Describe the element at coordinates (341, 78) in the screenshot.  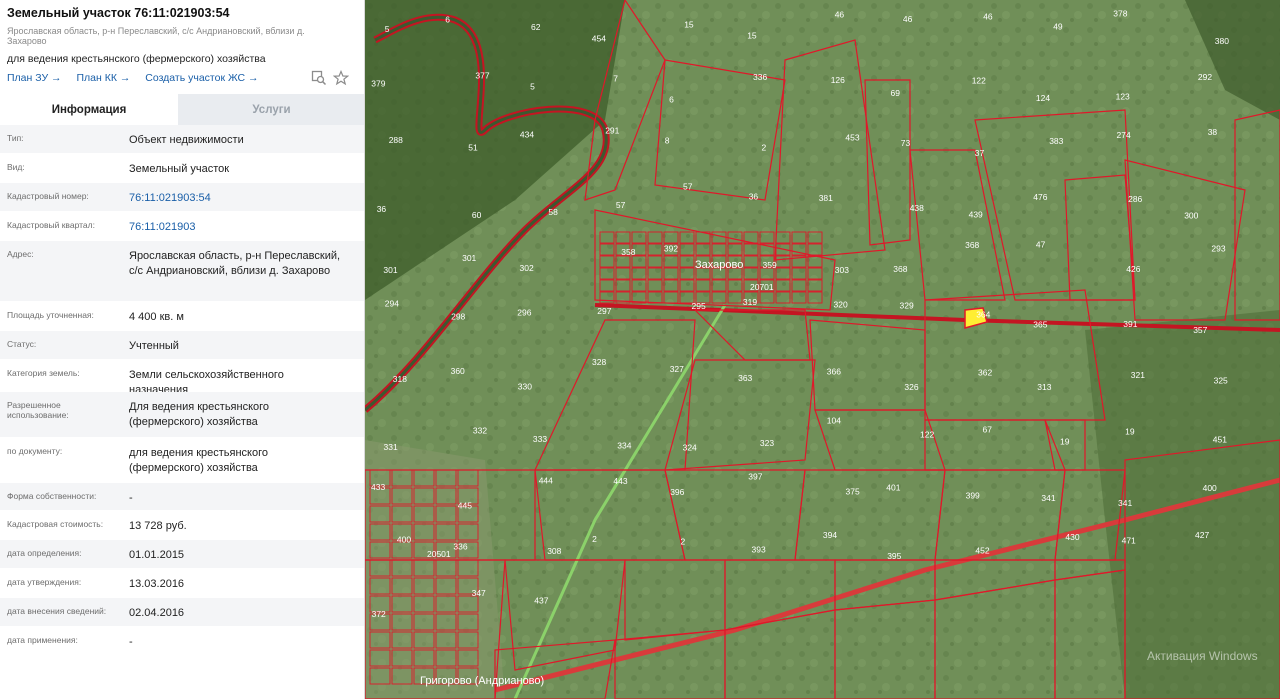
I see `star-icon` at that location.